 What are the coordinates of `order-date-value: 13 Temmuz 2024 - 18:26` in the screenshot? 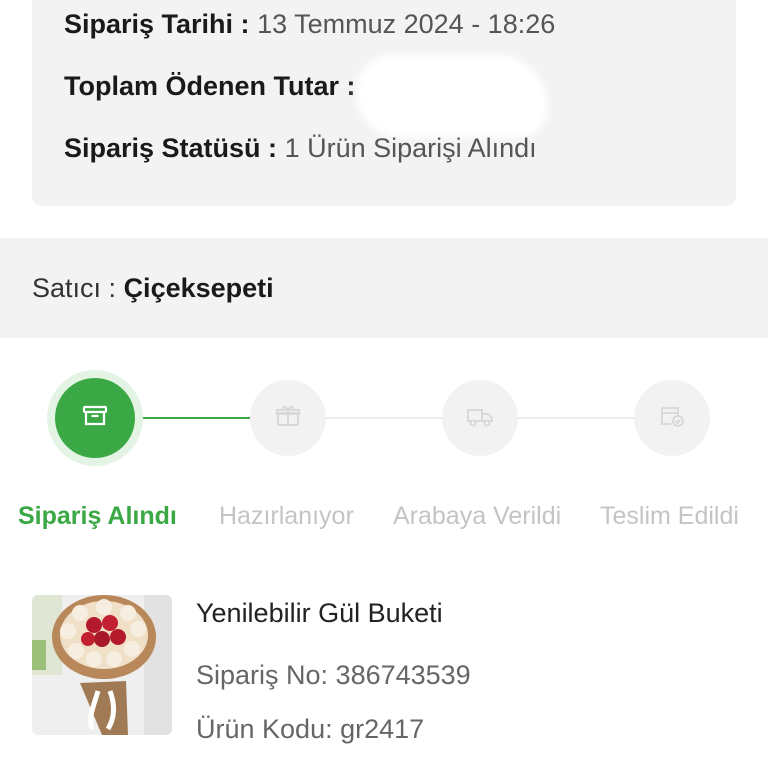 It's located at (406, 24).